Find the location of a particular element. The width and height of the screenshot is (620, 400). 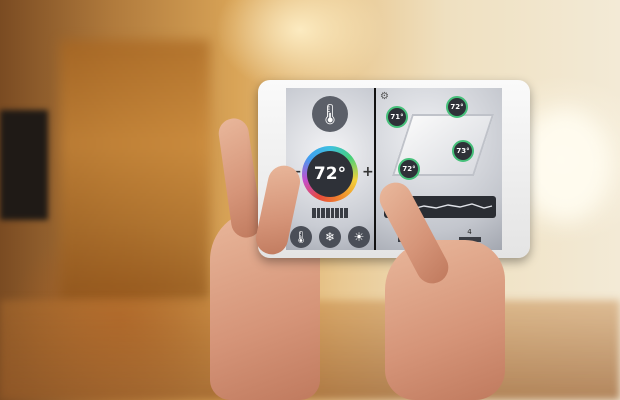

room-badge-4: 72° is located at coordinates (409, 169).